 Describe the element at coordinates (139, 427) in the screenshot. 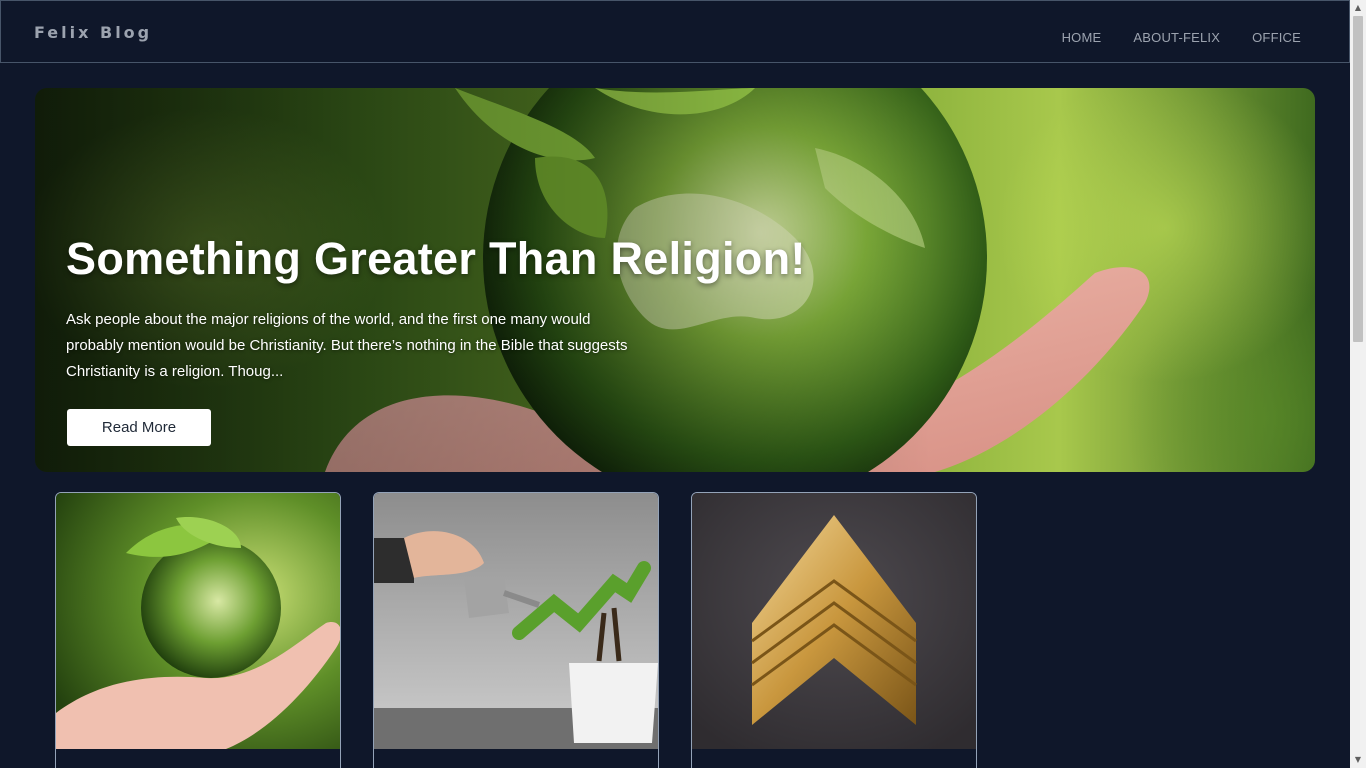

I see `read-more-button: Read More` at that location.